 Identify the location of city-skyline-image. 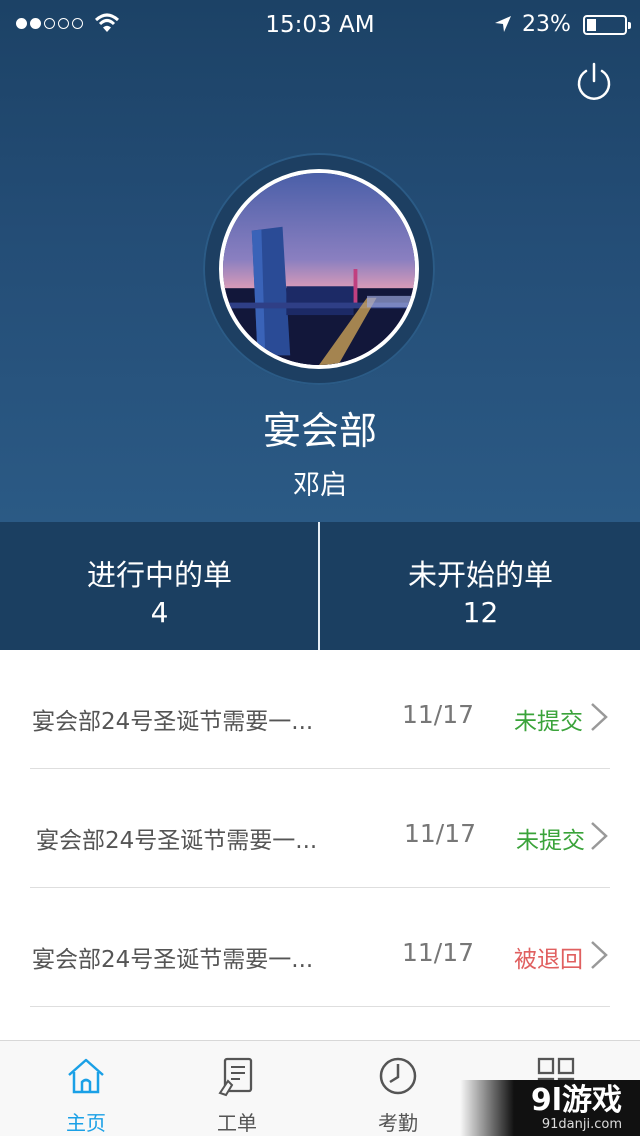
(319, 269).